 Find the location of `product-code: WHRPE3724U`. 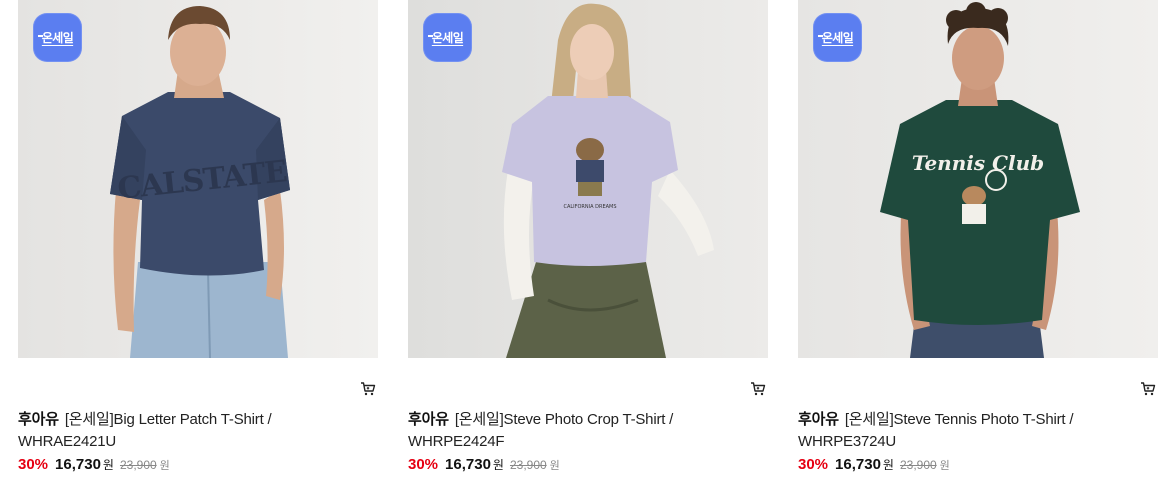

product-code: WHRPE3724U is located at coordinates (847, 441).